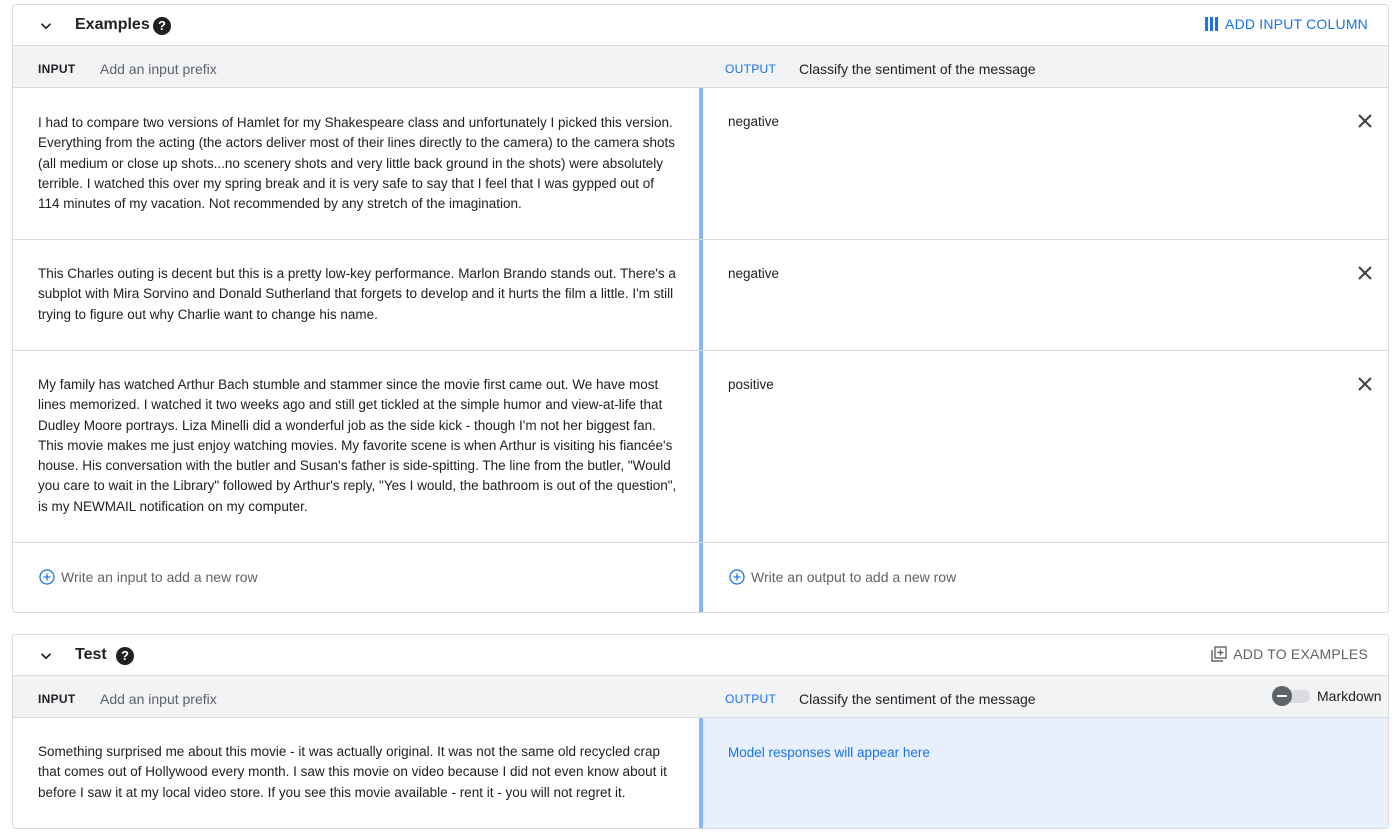 The image size is (1400, 840). I want to click on test-title: Test, so click(91, 654).